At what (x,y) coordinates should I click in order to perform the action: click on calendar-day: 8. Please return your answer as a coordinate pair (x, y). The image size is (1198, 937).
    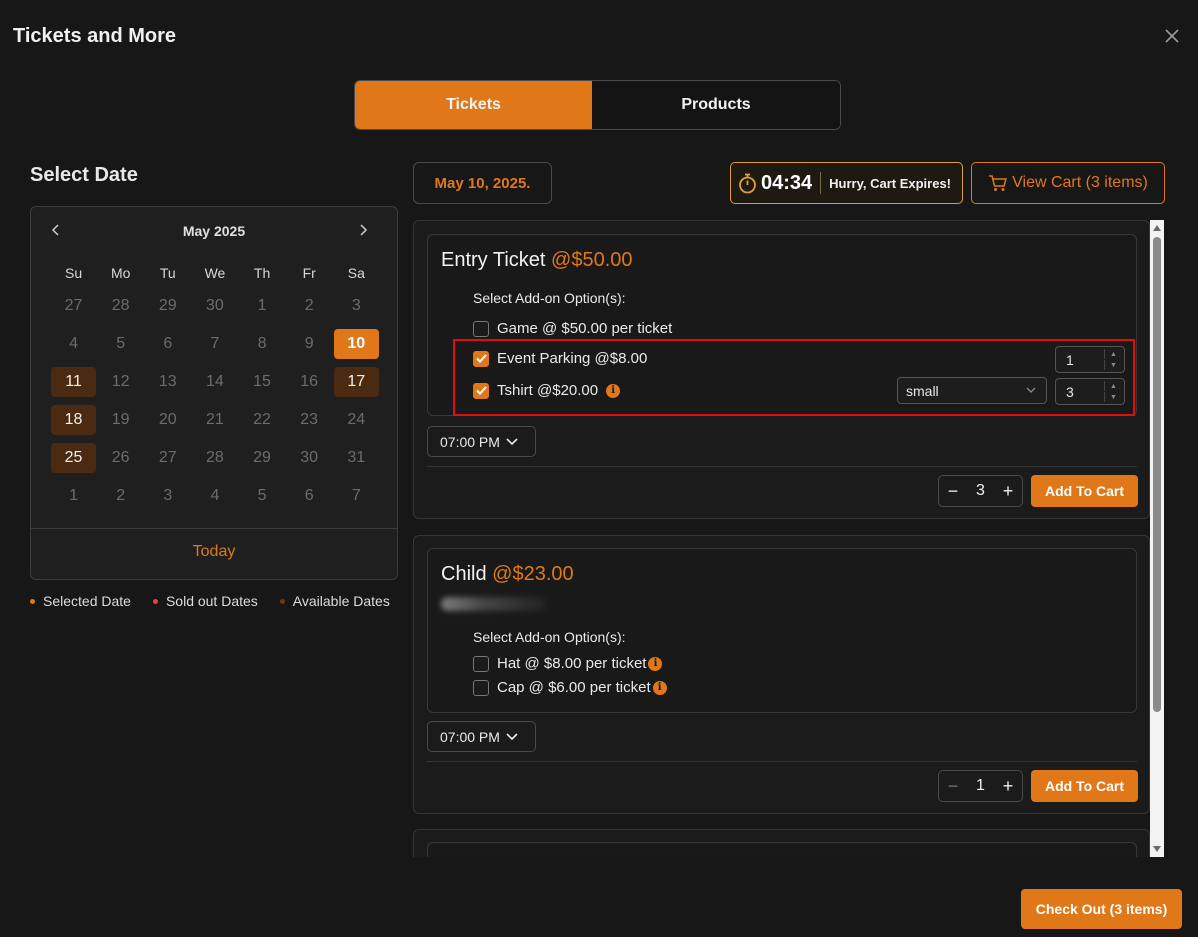
    Looking at the image, I should click on (262, 344).